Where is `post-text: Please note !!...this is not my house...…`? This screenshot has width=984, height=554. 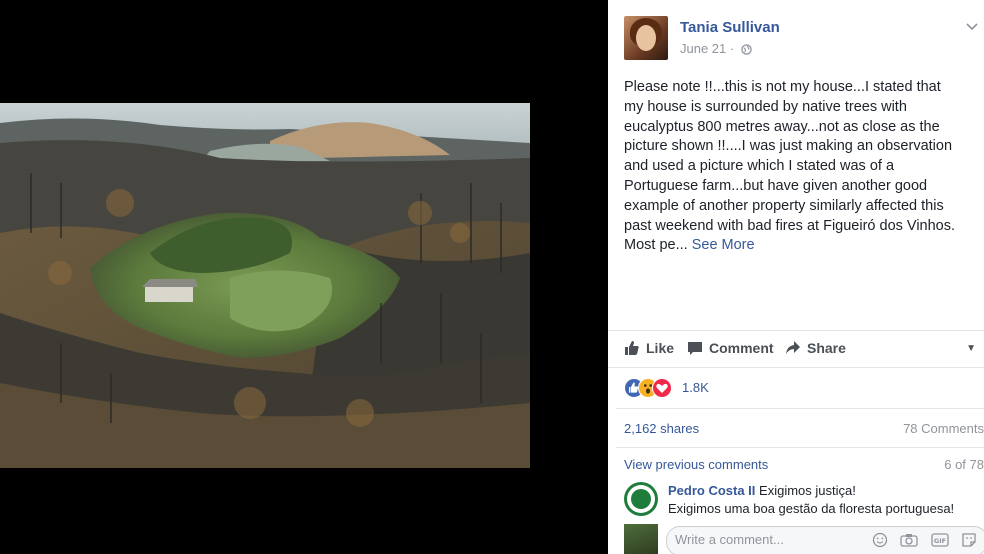
post-text: Please note !!...this is not my house...… is located at coordinates (804, 167).